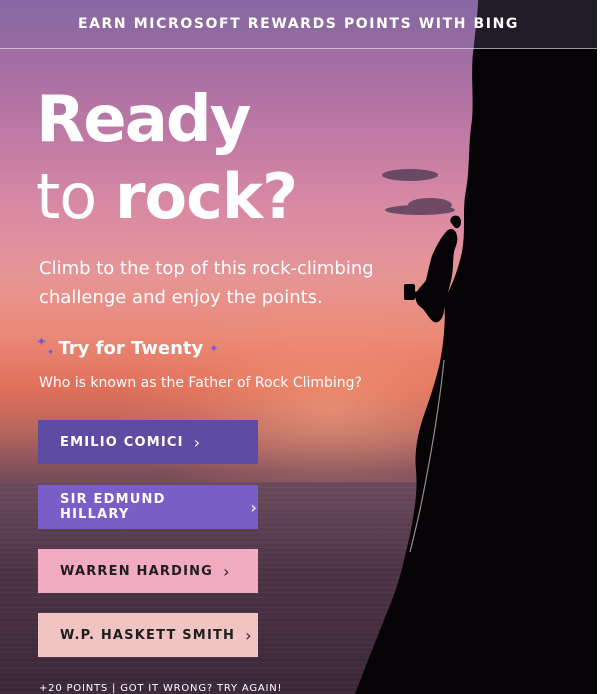 This screenshot has width=603, height=694. Describe the element at coordinates (206, 196) in the screenshot. I see `headline-bold-word: rock?` at that location.